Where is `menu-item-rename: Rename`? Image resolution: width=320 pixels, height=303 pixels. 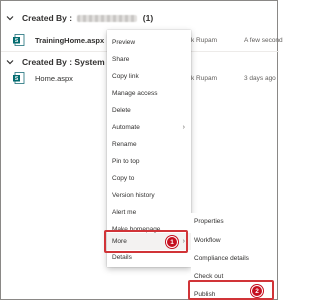
menu-item-rename: Rename is located at coordinates (149, 144).